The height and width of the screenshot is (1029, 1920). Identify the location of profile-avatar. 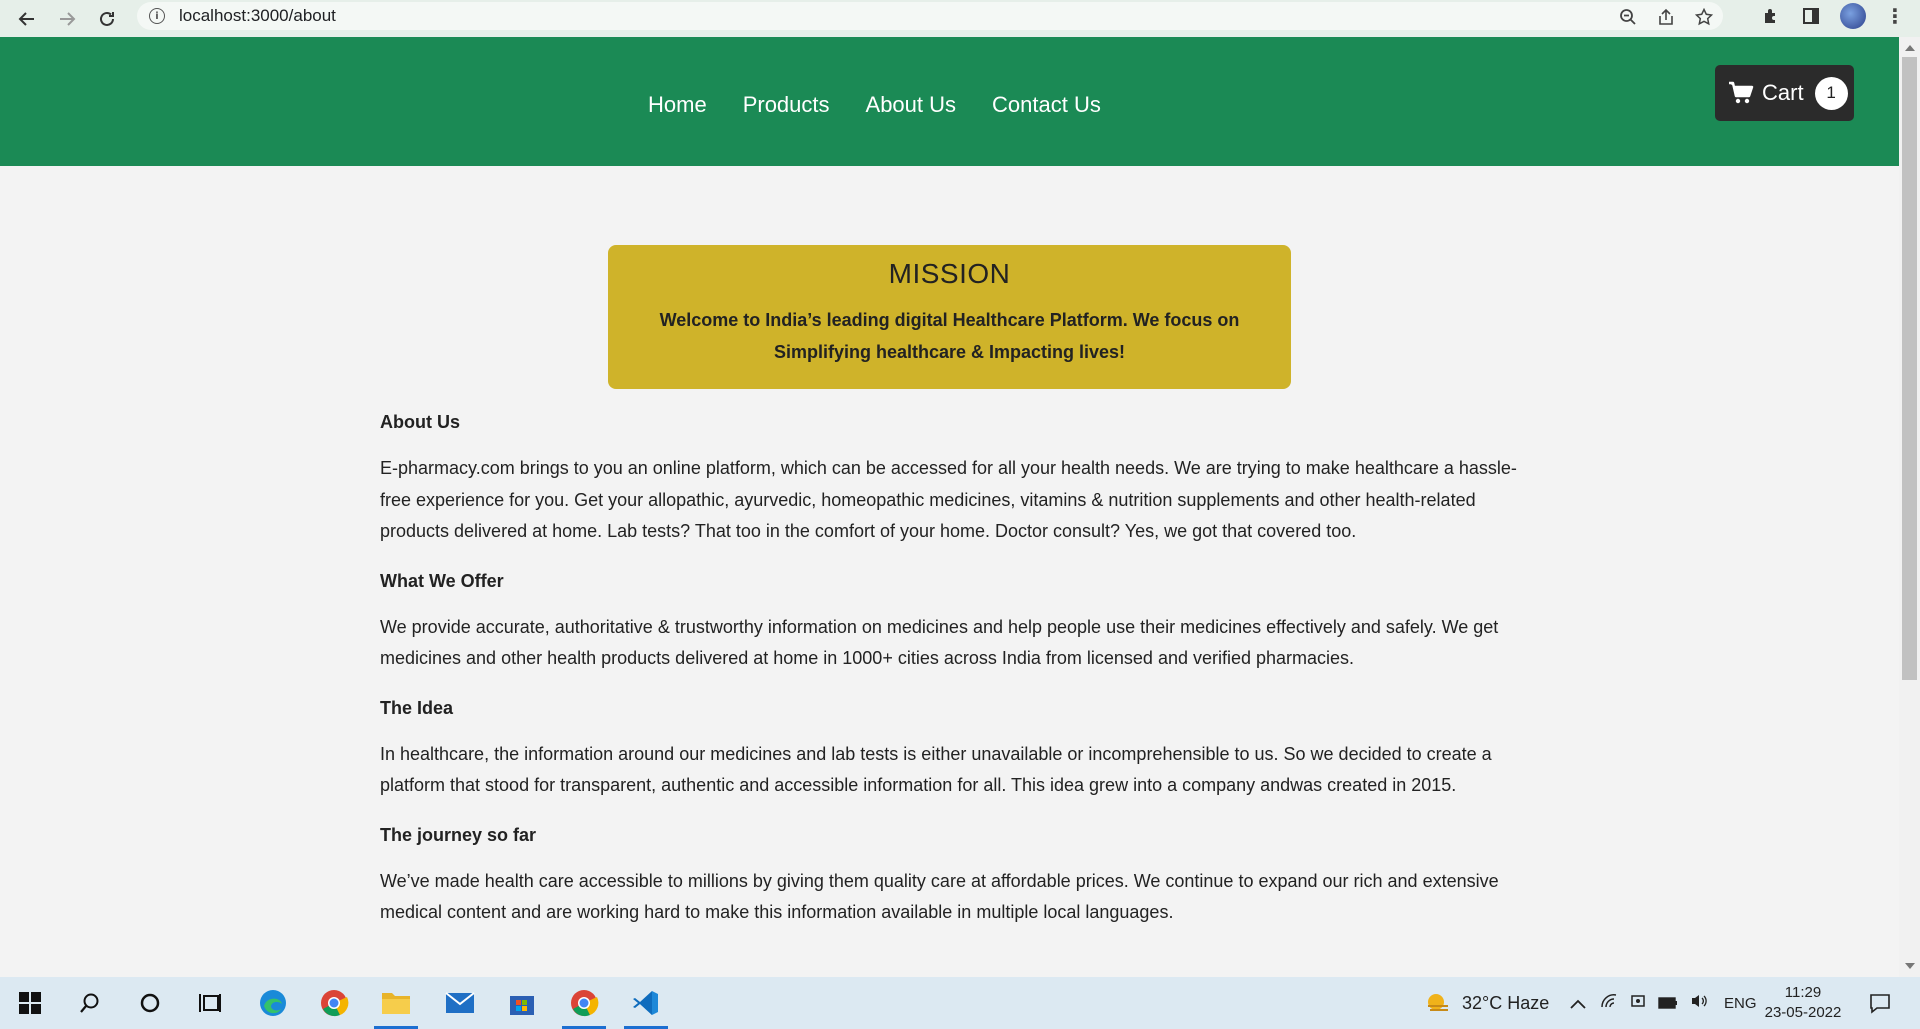
(1853, 16).